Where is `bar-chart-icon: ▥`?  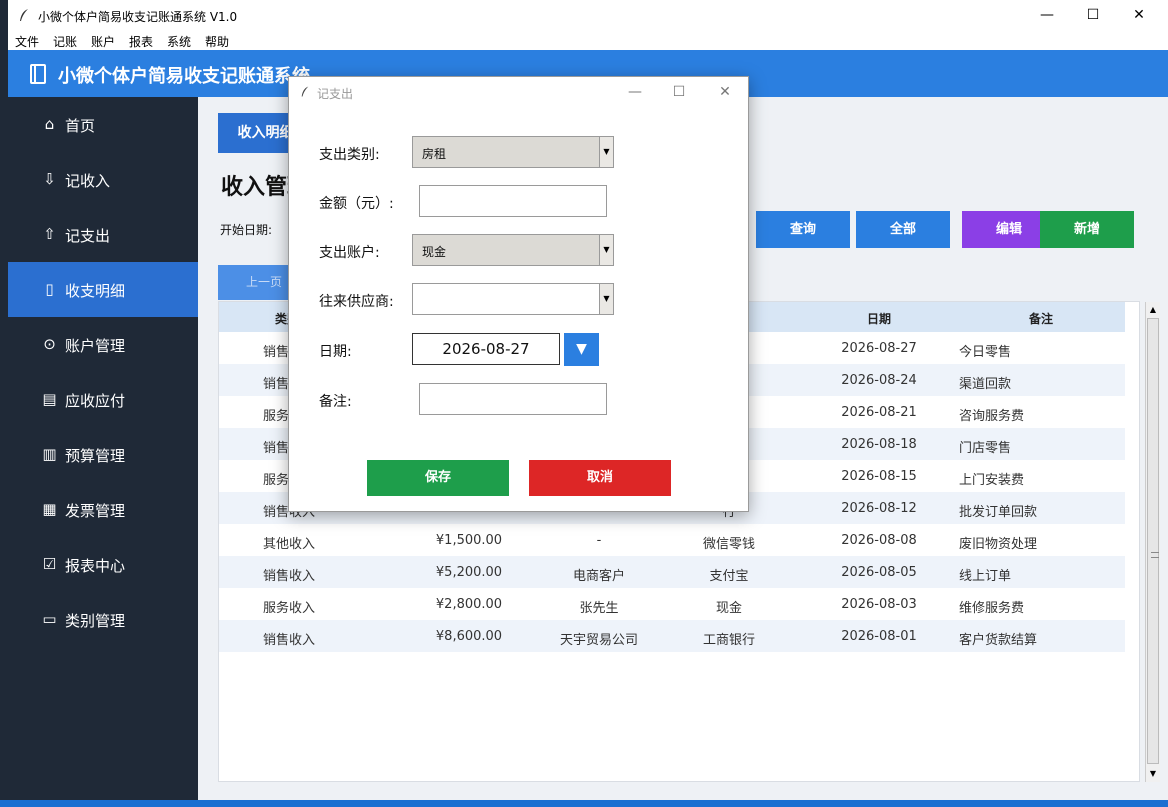 bar-chart-icon: ▥ is located at coordinates (49, 454).